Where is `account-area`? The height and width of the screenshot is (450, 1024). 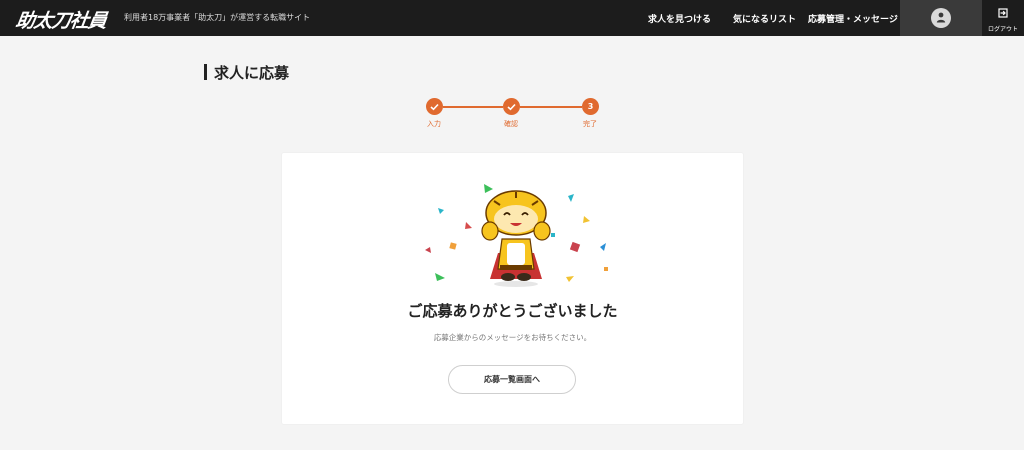 account-area is located at coordinates (941, 18).